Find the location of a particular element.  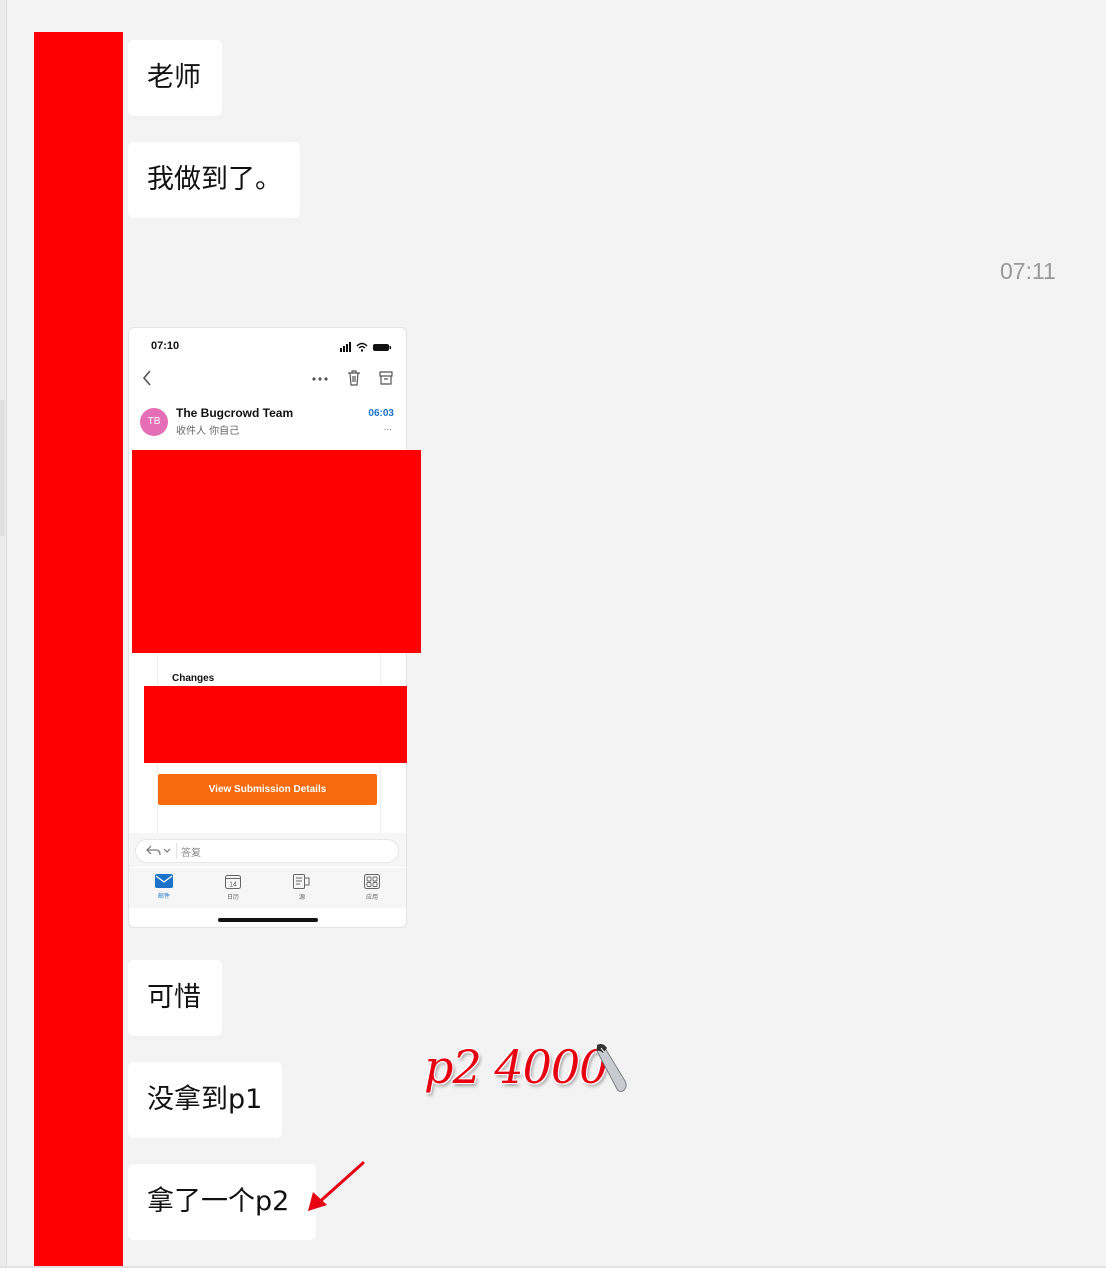

sender-name: The Bugcrowd Team is located at coordinates (235, 413).